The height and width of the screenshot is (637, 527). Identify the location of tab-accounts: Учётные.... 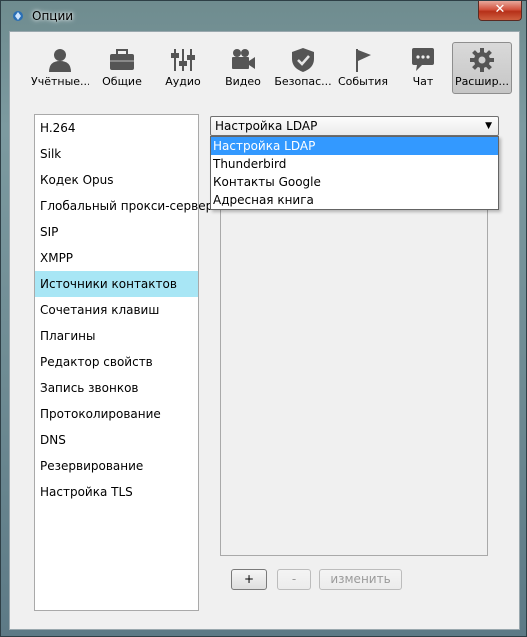
(60, 68).